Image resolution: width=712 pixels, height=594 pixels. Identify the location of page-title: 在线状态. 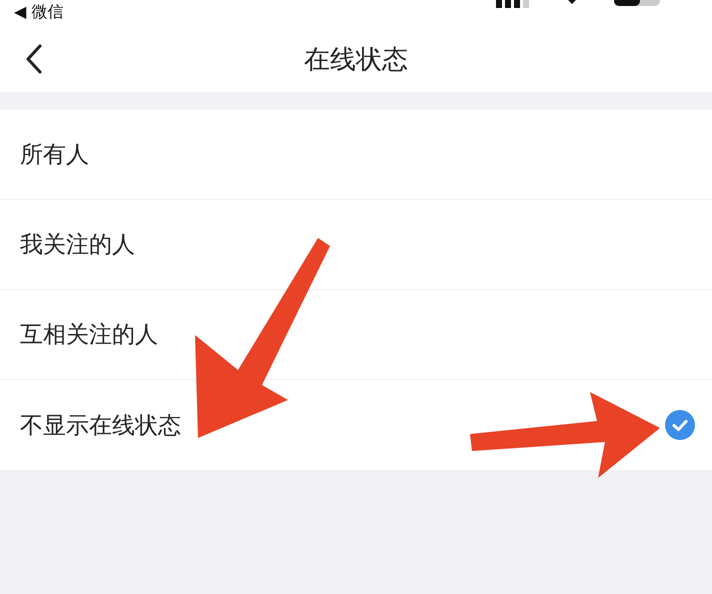
(356, 60).